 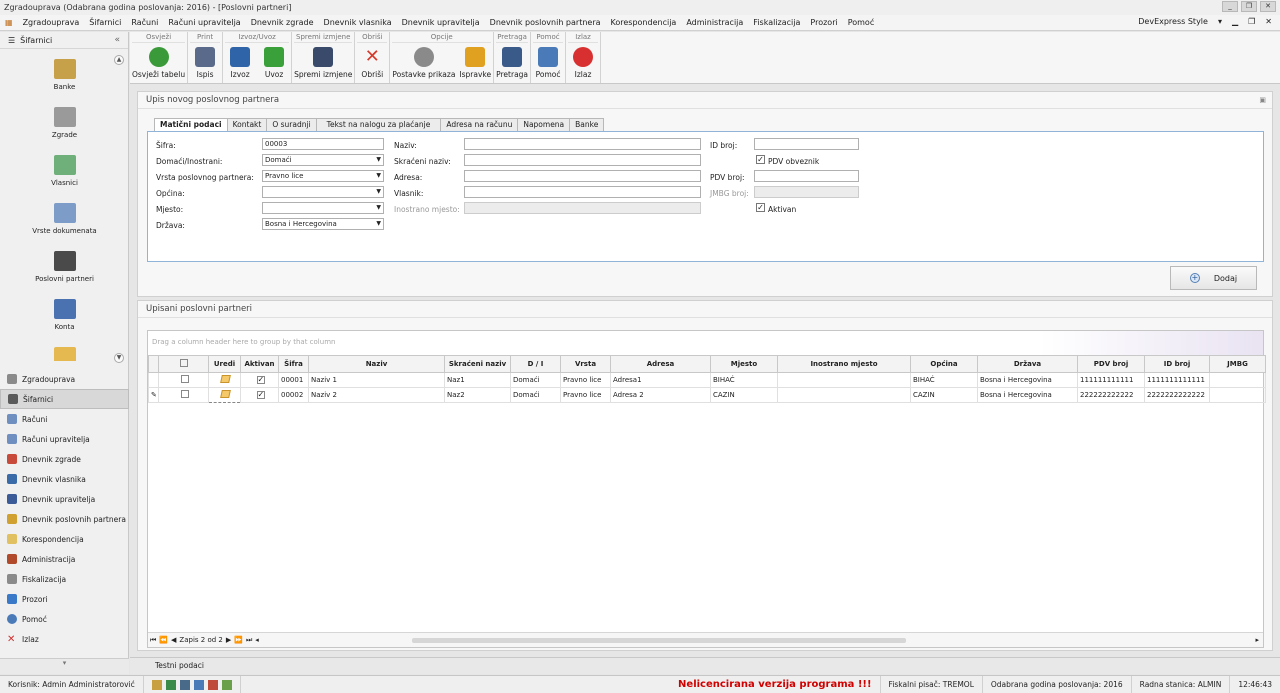 I want to click on pdv-broj-input, so click(x=806, y=176).